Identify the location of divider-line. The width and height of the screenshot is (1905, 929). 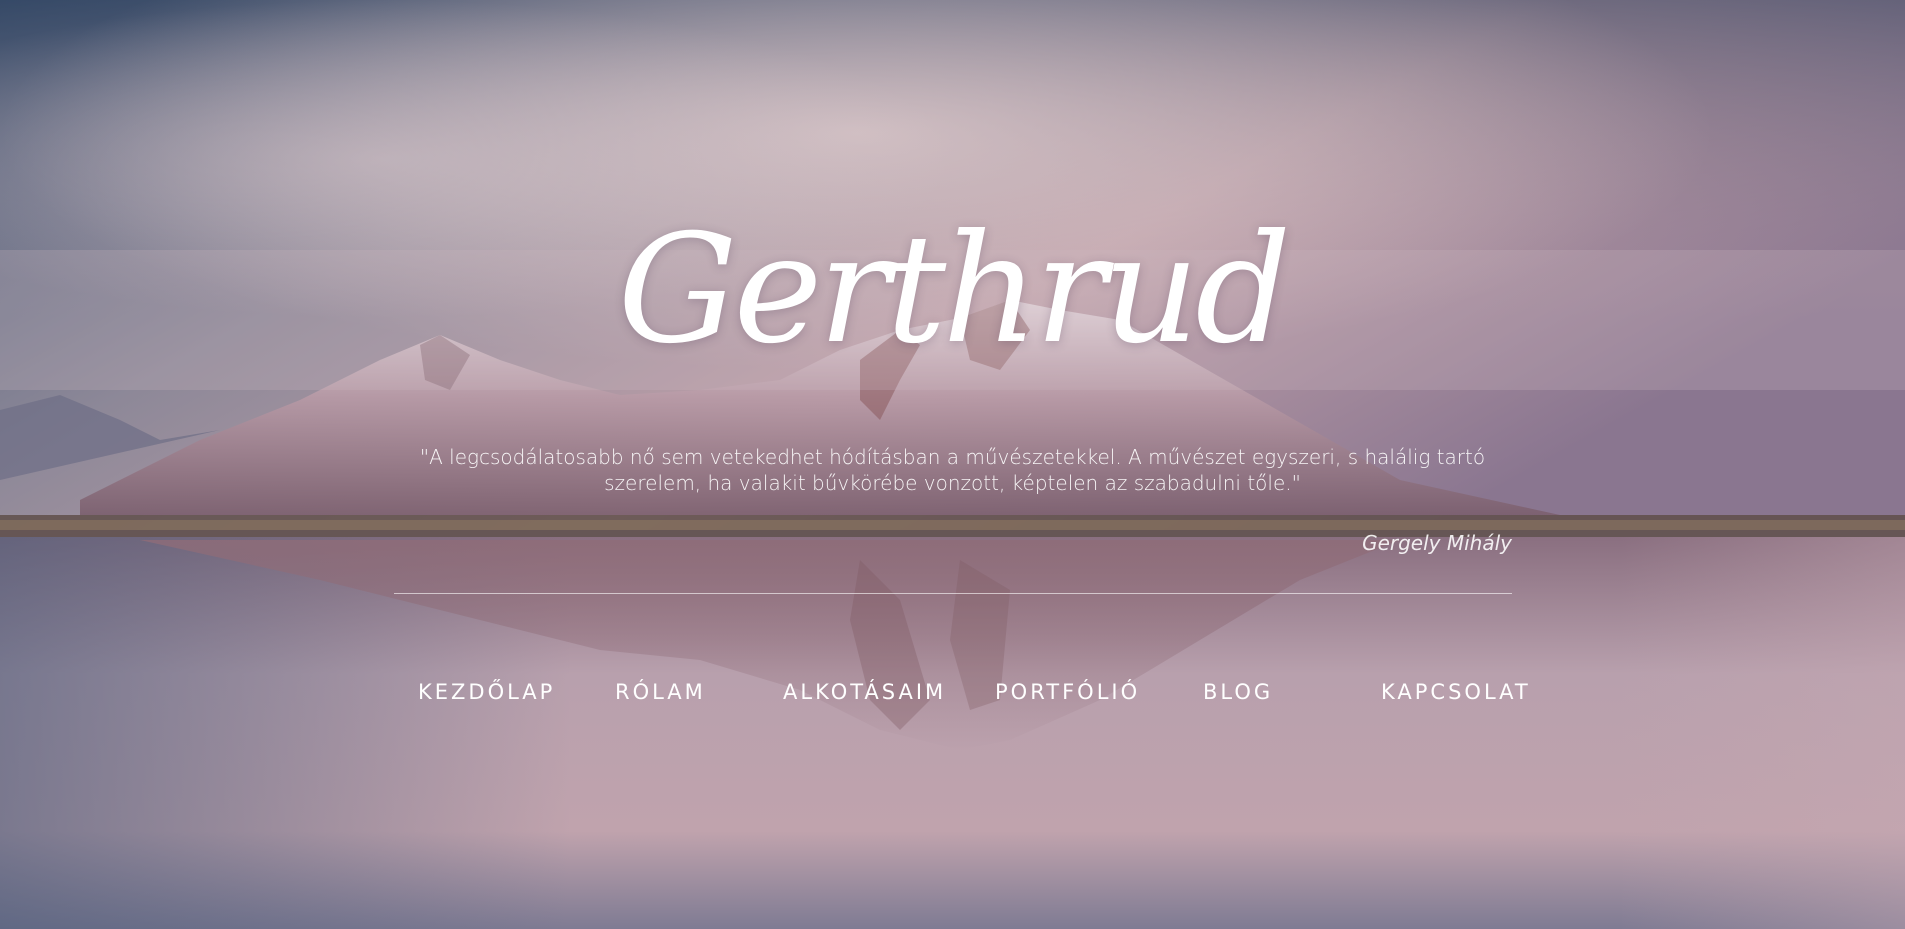
(953, 593).